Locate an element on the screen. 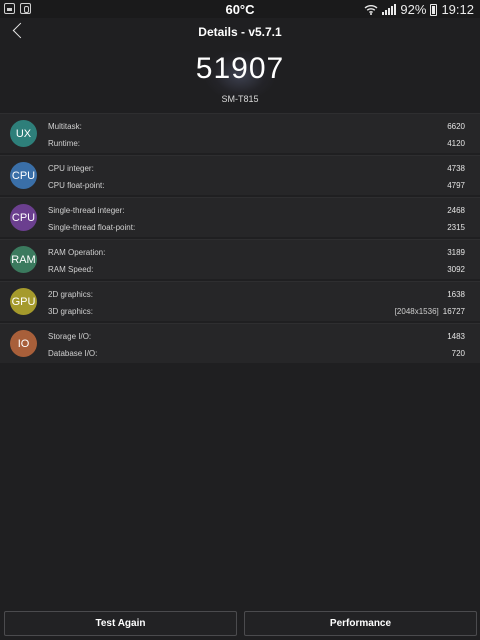 The width and height of the screenshot is (480, 640). metric-value: 4738 is located at coordinates (456, 168).